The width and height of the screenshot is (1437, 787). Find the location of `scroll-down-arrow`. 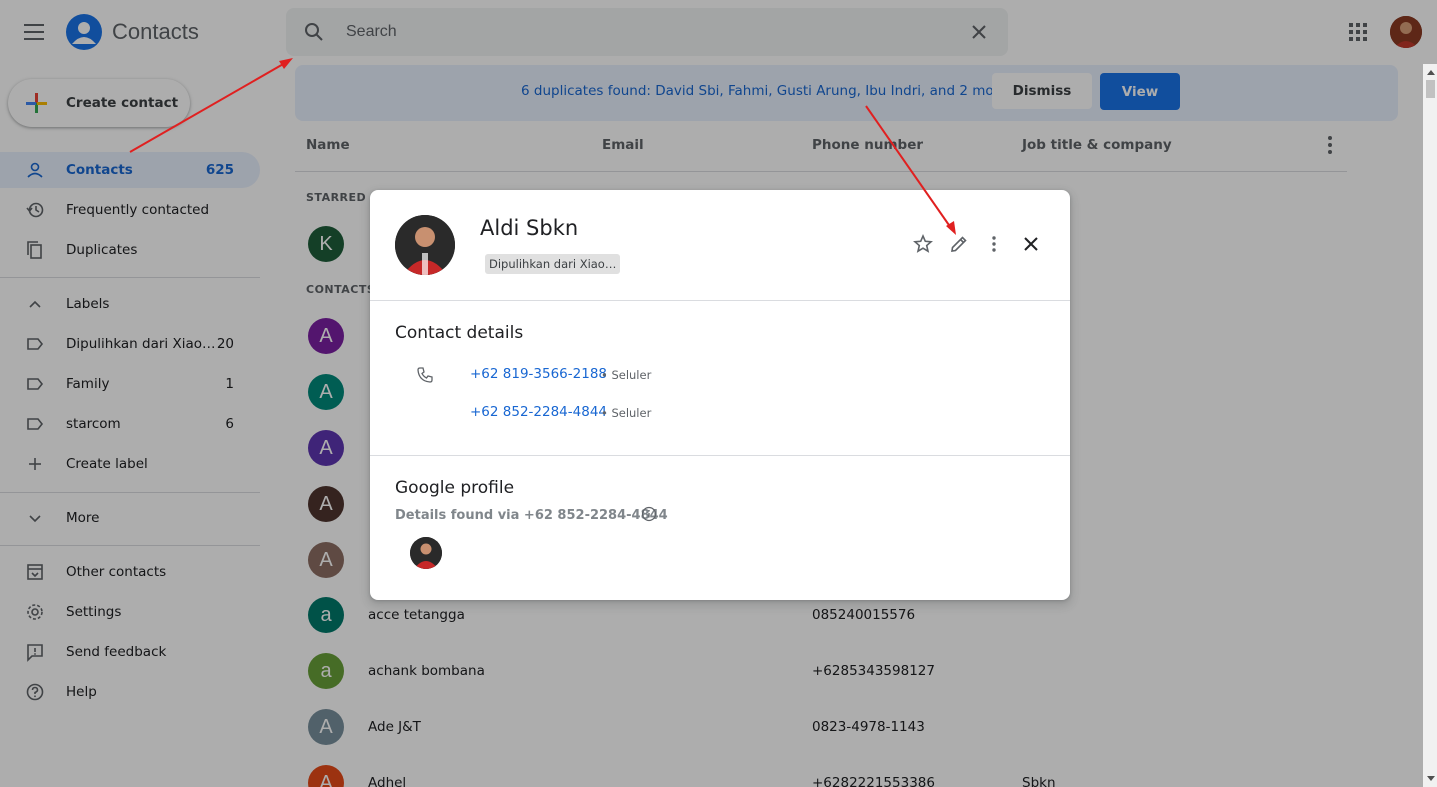

scroll-down-arrow is located at coordinates (1431, 778).